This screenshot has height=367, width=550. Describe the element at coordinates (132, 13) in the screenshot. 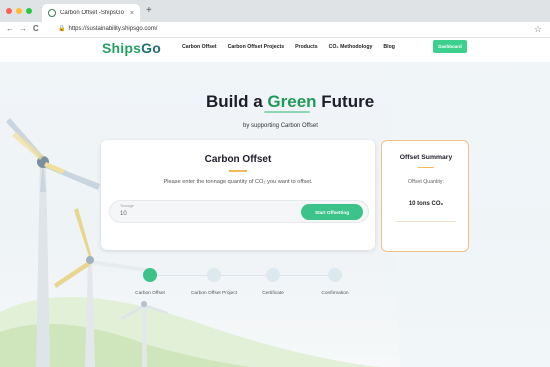

I see `tab-close-icon: ×` at that location.